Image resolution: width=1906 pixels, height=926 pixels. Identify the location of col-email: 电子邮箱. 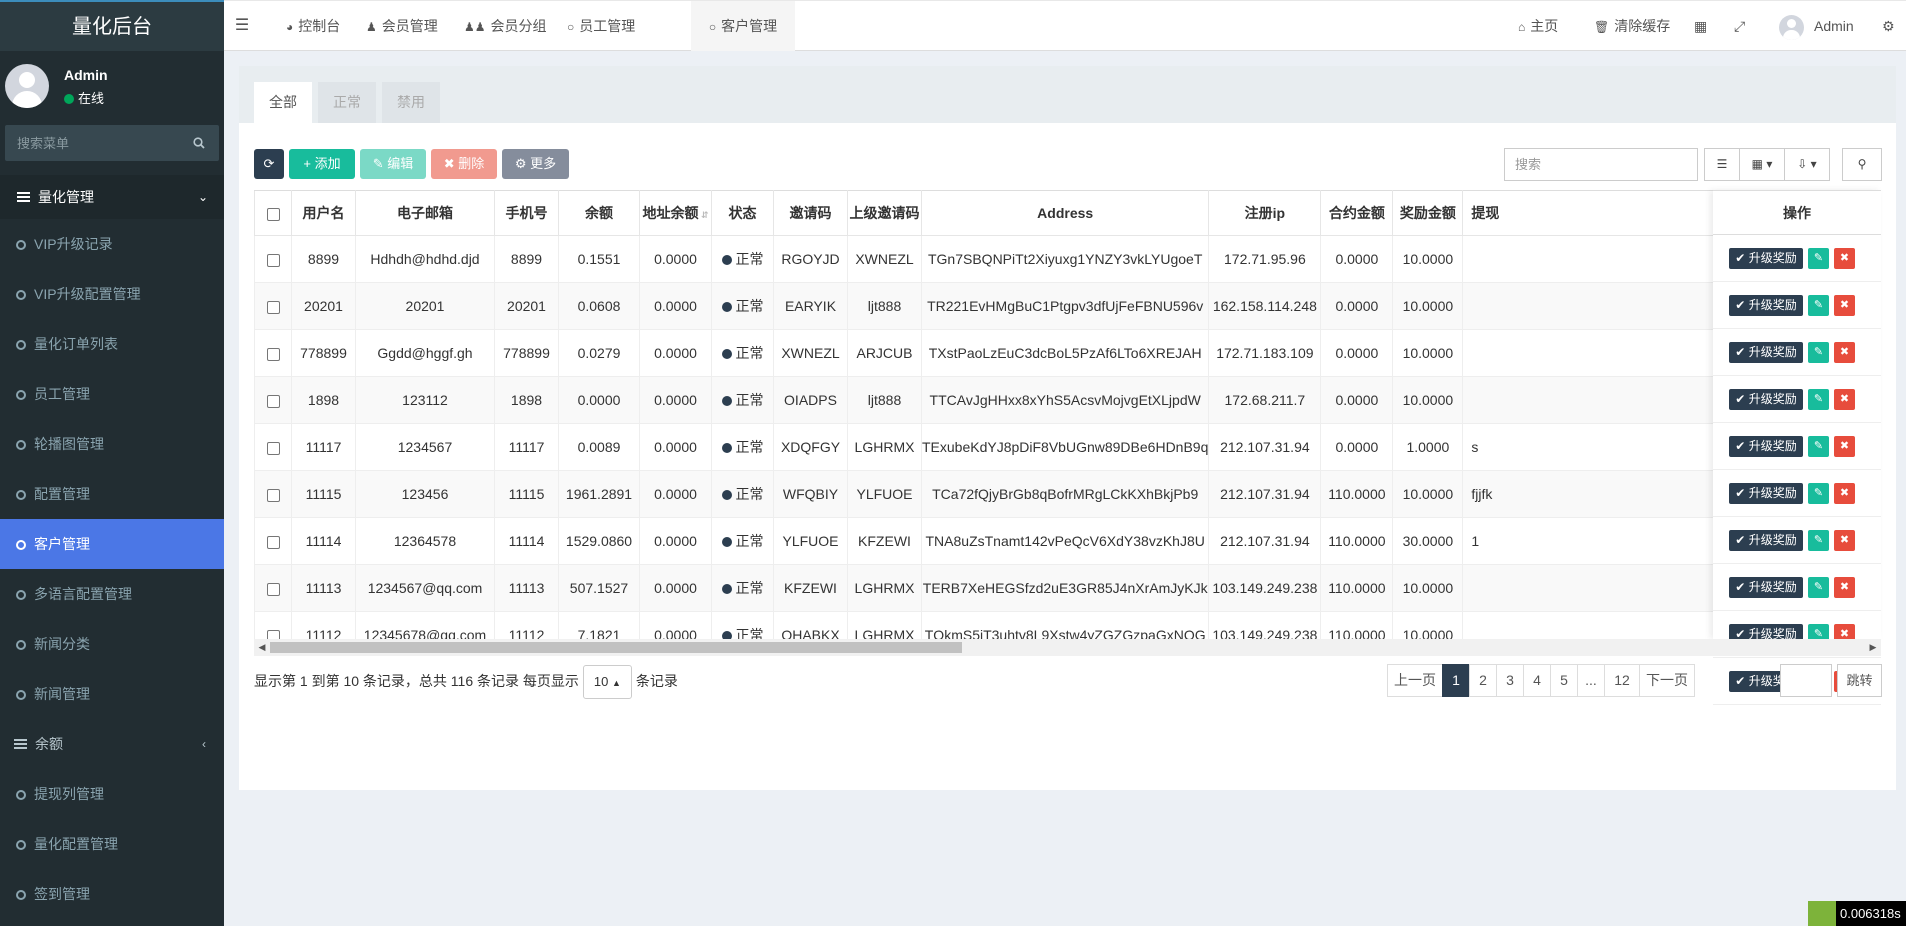
(425, 213).